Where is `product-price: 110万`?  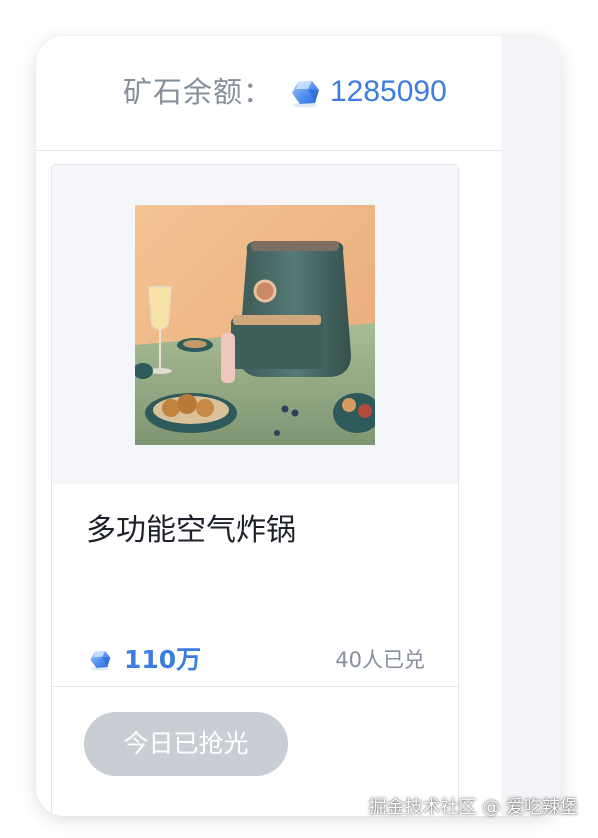 product-price: 110万 is located at coordinates (163, 659).